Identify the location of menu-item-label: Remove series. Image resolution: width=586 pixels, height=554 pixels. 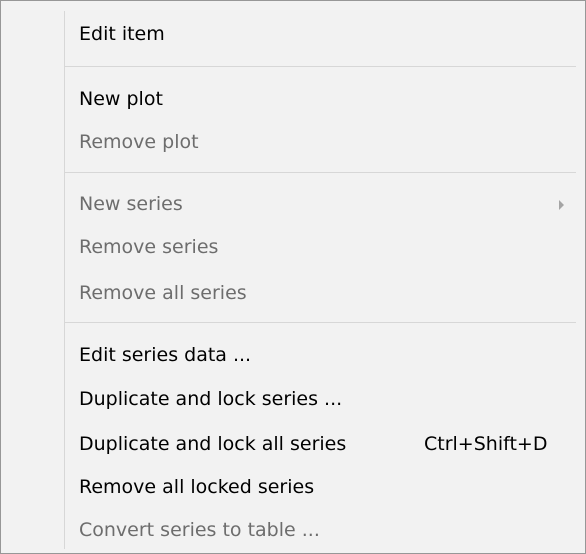
(149, 247).